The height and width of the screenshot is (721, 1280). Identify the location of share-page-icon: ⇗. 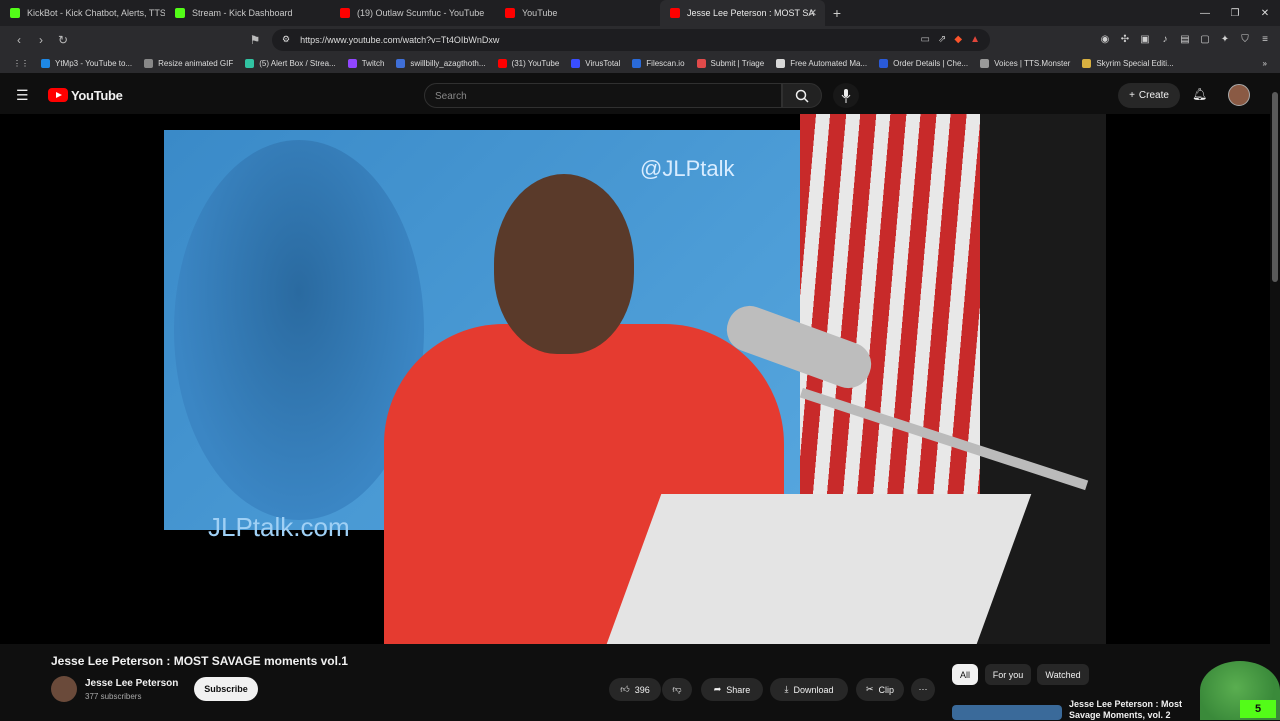
(942, 39).